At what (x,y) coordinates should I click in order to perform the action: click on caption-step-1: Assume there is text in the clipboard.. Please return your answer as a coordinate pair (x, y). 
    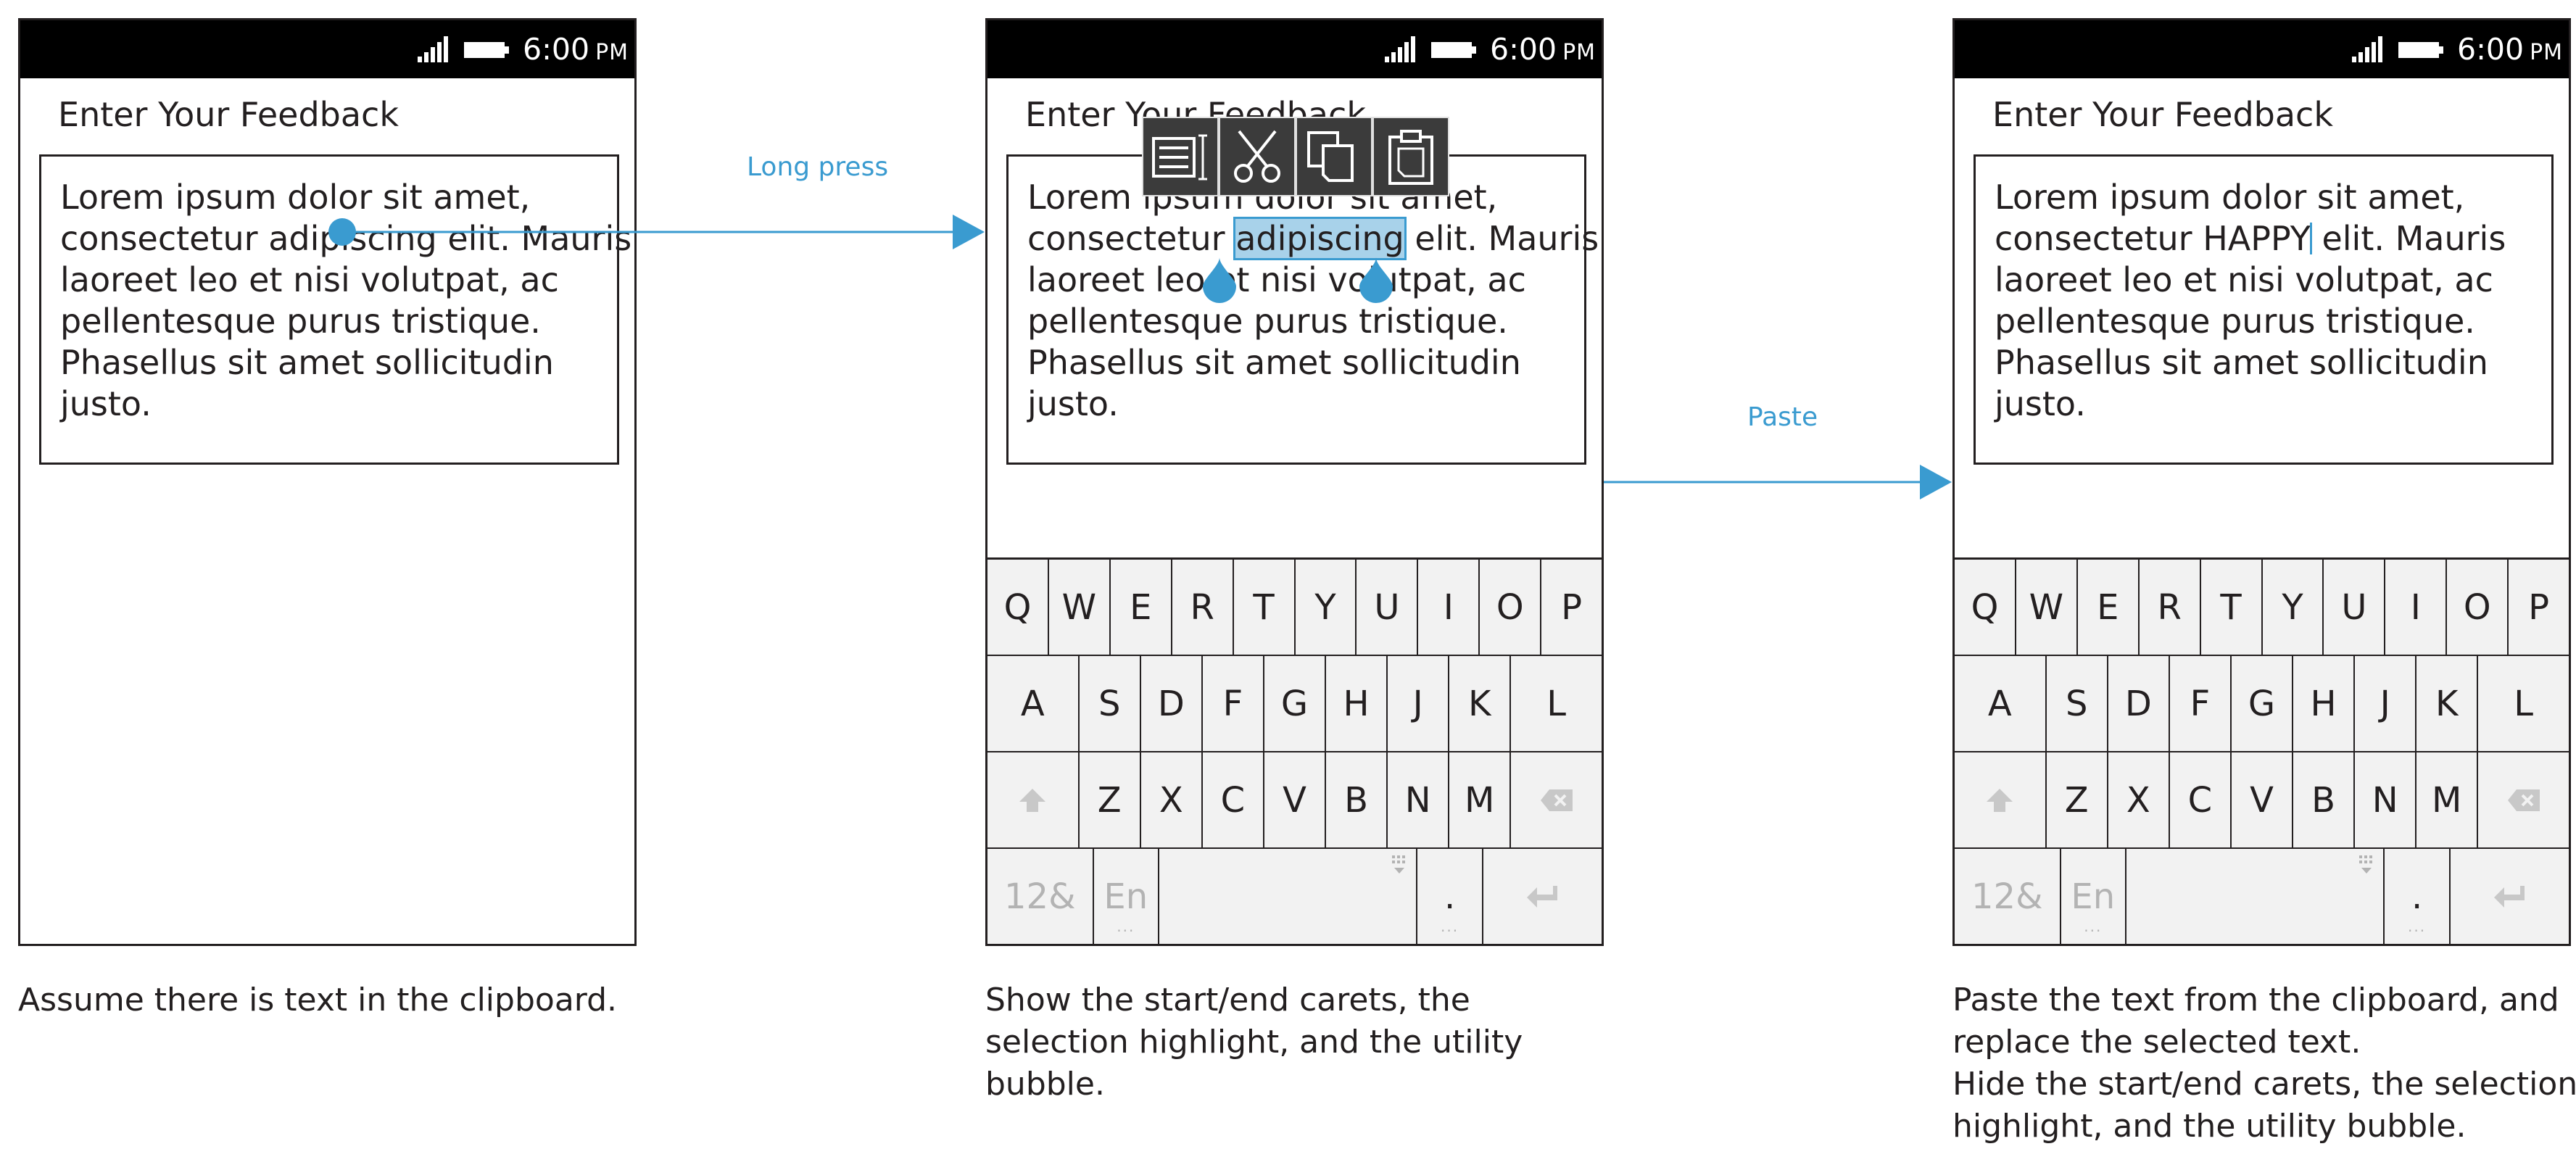
    Looking at the image, I should click on (318, 1000).